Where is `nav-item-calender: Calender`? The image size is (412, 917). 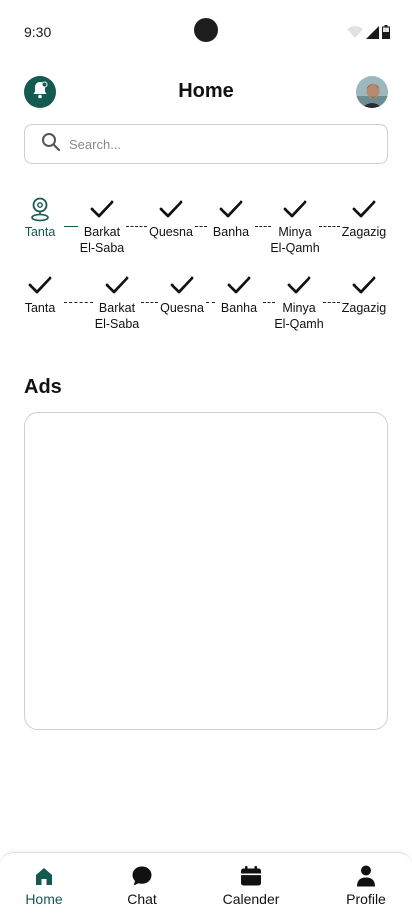
nav-item-calender: Calender is located at coordinates (251, 886).